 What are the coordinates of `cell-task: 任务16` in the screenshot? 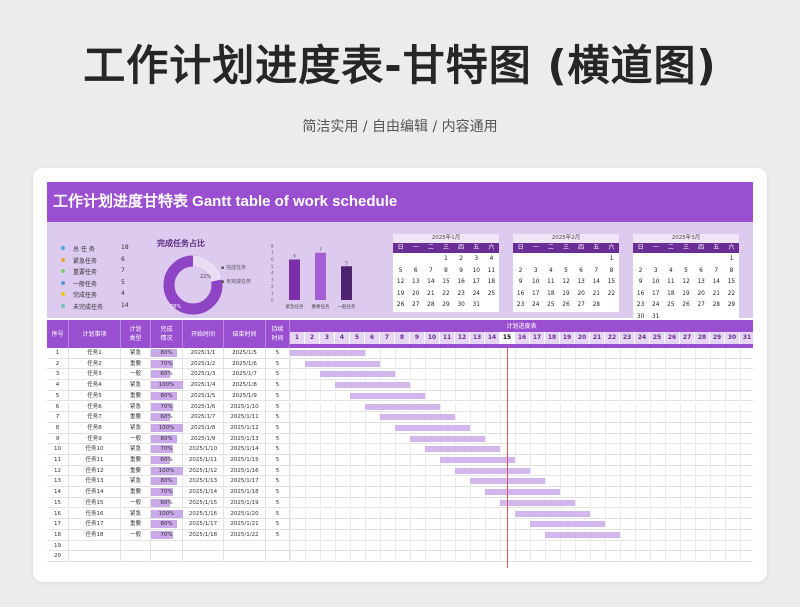 It's located at (95, 514).